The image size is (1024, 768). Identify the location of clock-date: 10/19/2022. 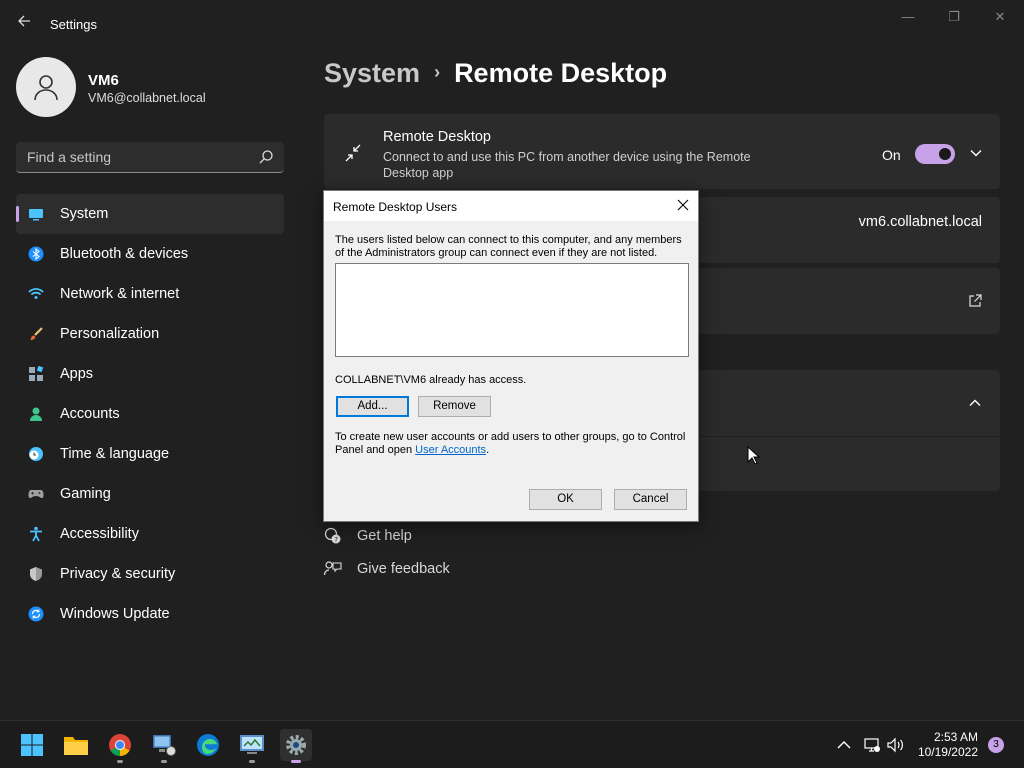
(947, 752).